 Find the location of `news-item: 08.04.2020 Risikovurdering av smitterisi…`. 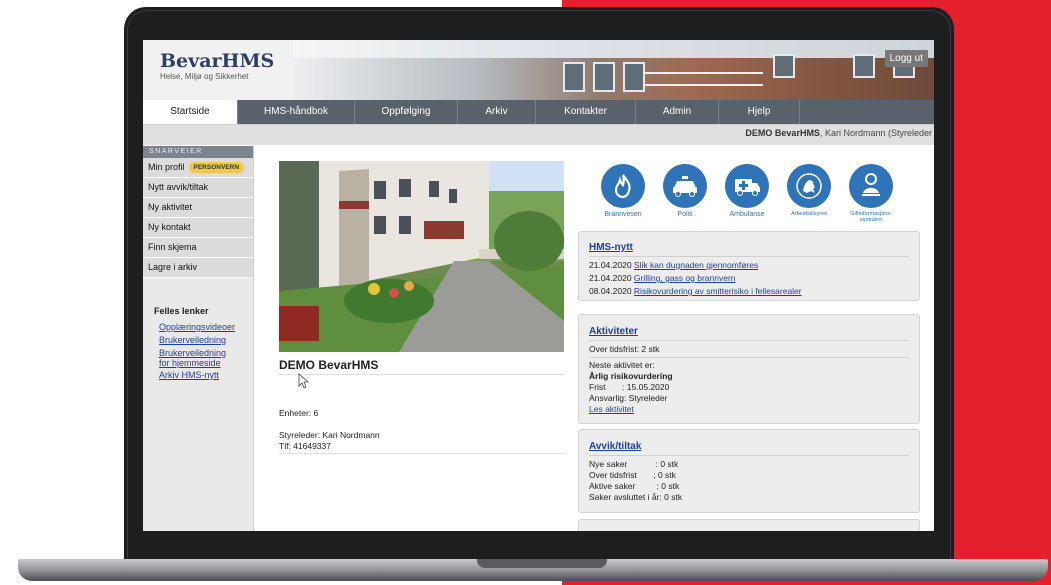

news-item: 08.04.2020 Risikovurdering av smitterisi… is located at coordinates (749, 291).